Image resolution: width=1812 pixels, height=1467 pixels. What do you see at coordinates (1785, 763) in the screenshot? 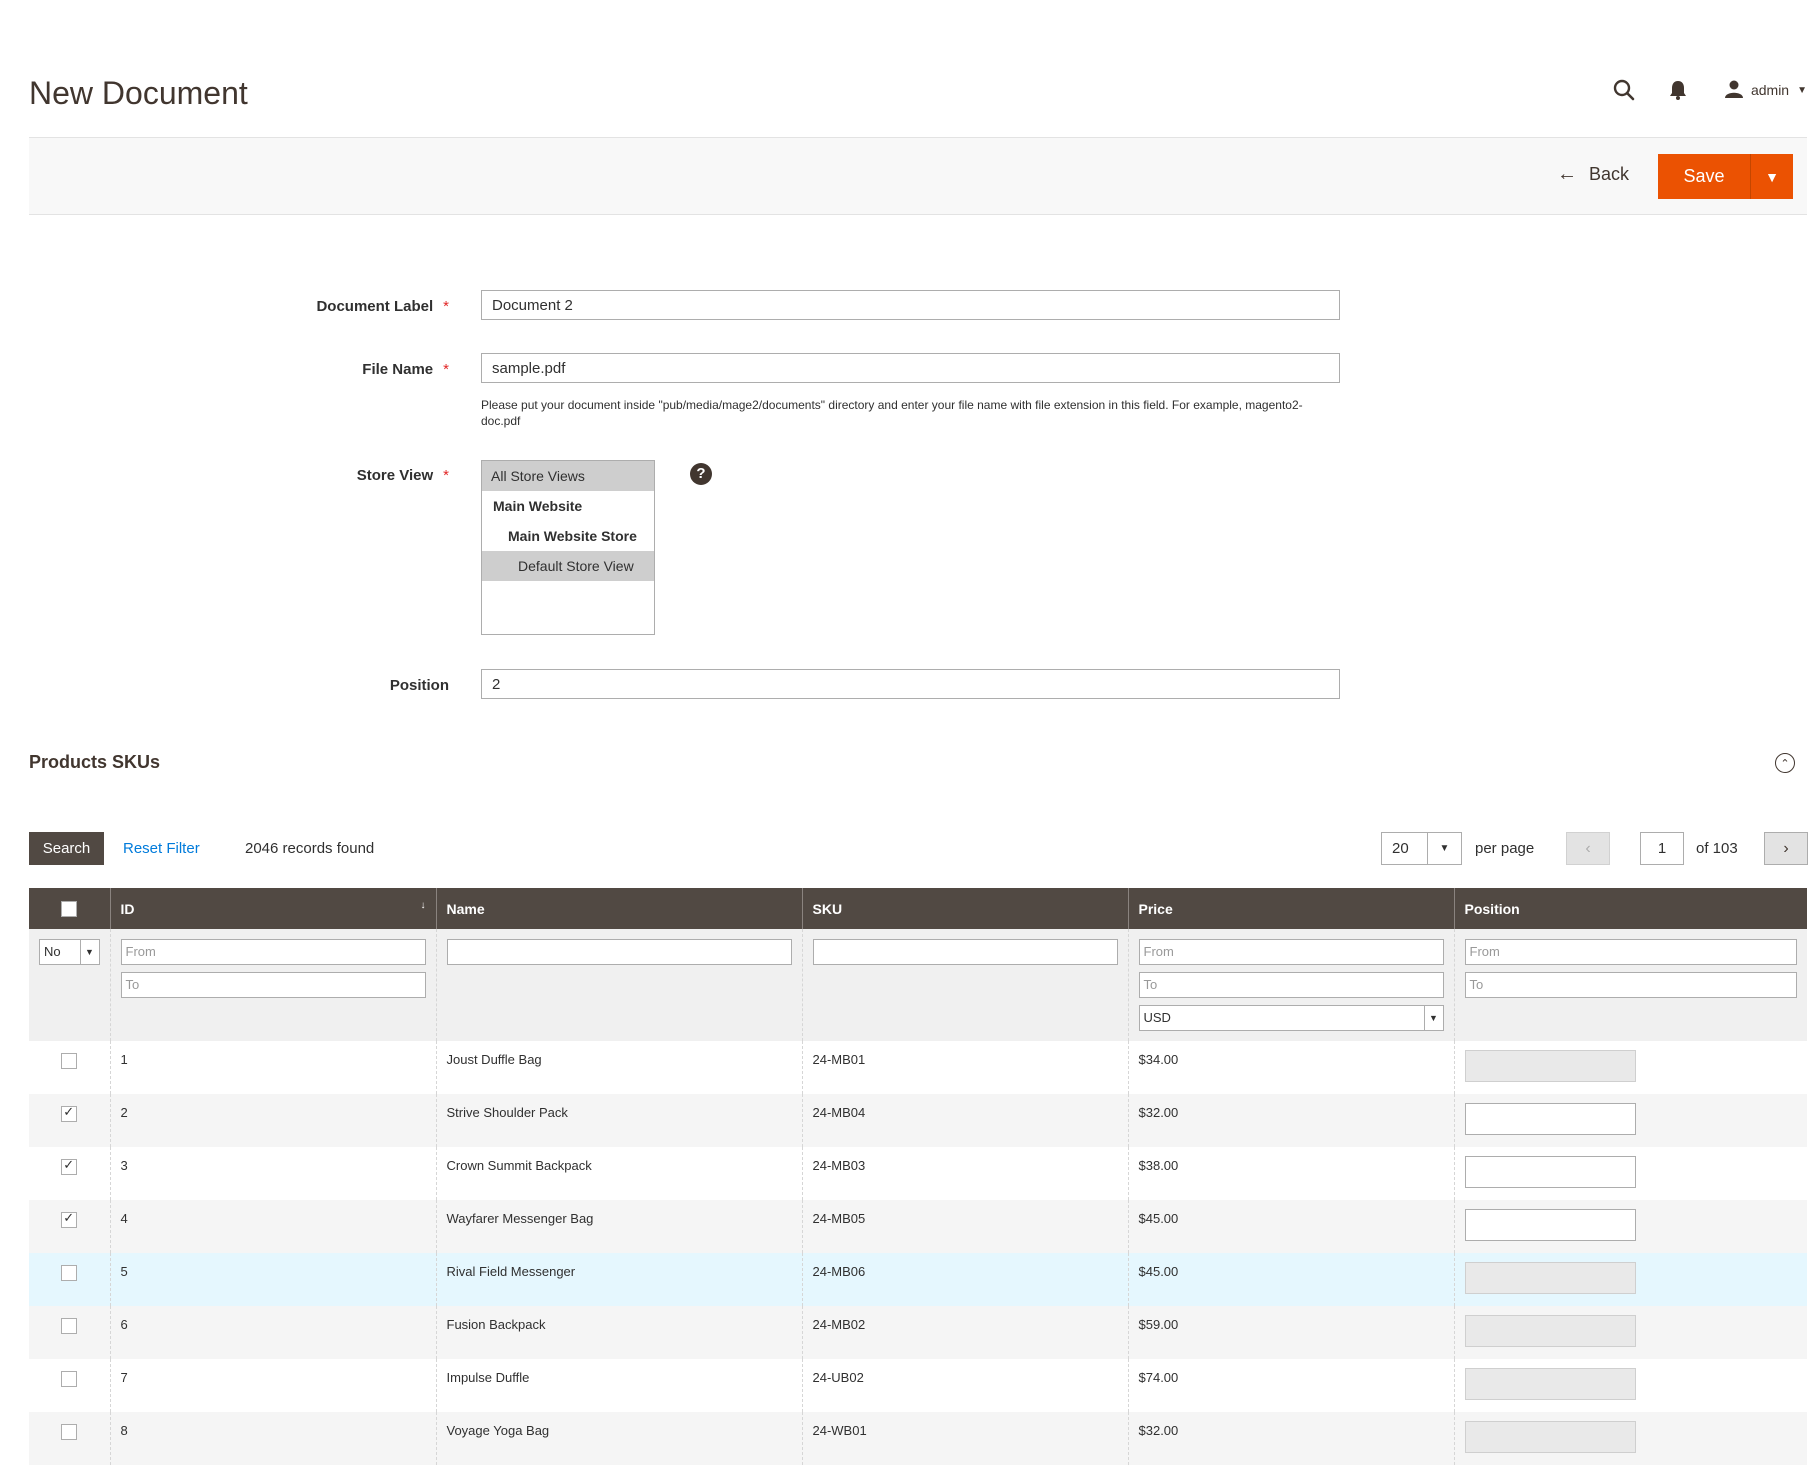
I see `chevron-up-icon: ⌃` at bounding box center [1785, 763].